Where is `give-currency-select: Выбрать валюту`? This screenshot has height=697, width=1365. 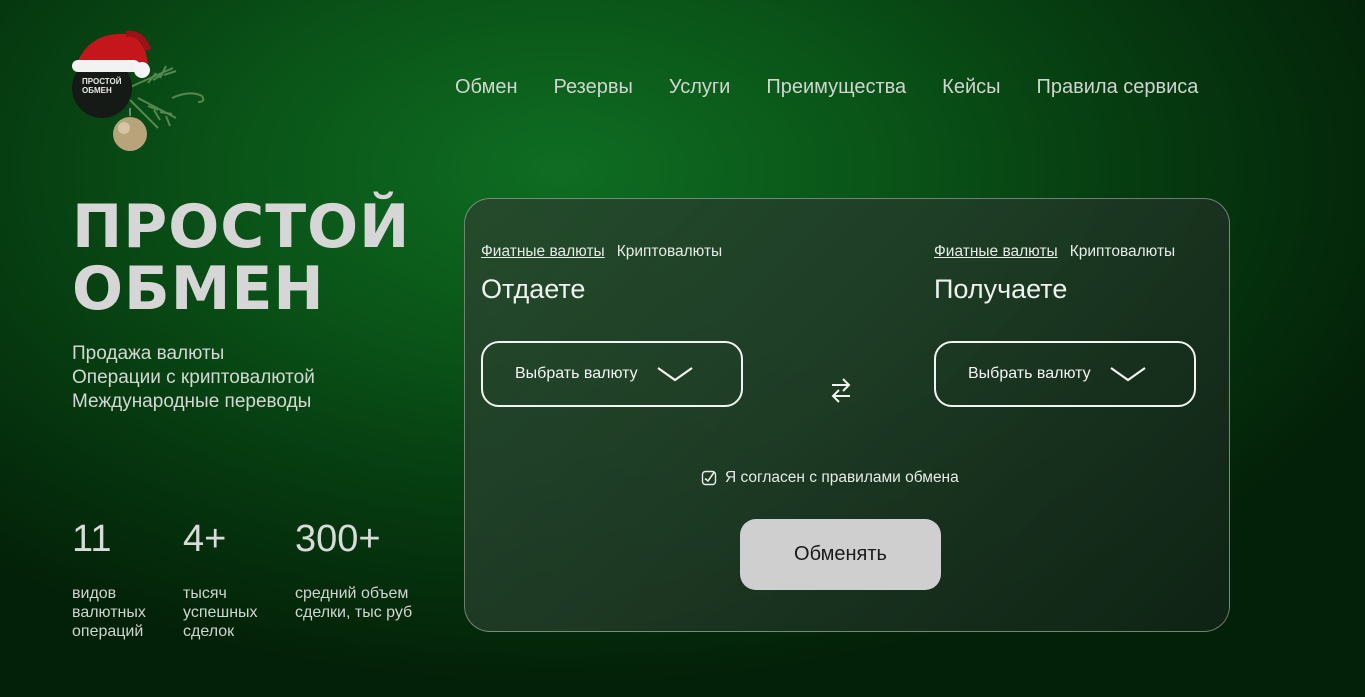 give-currency-select: Выбрать валюту is located at coordinates (612, 374).